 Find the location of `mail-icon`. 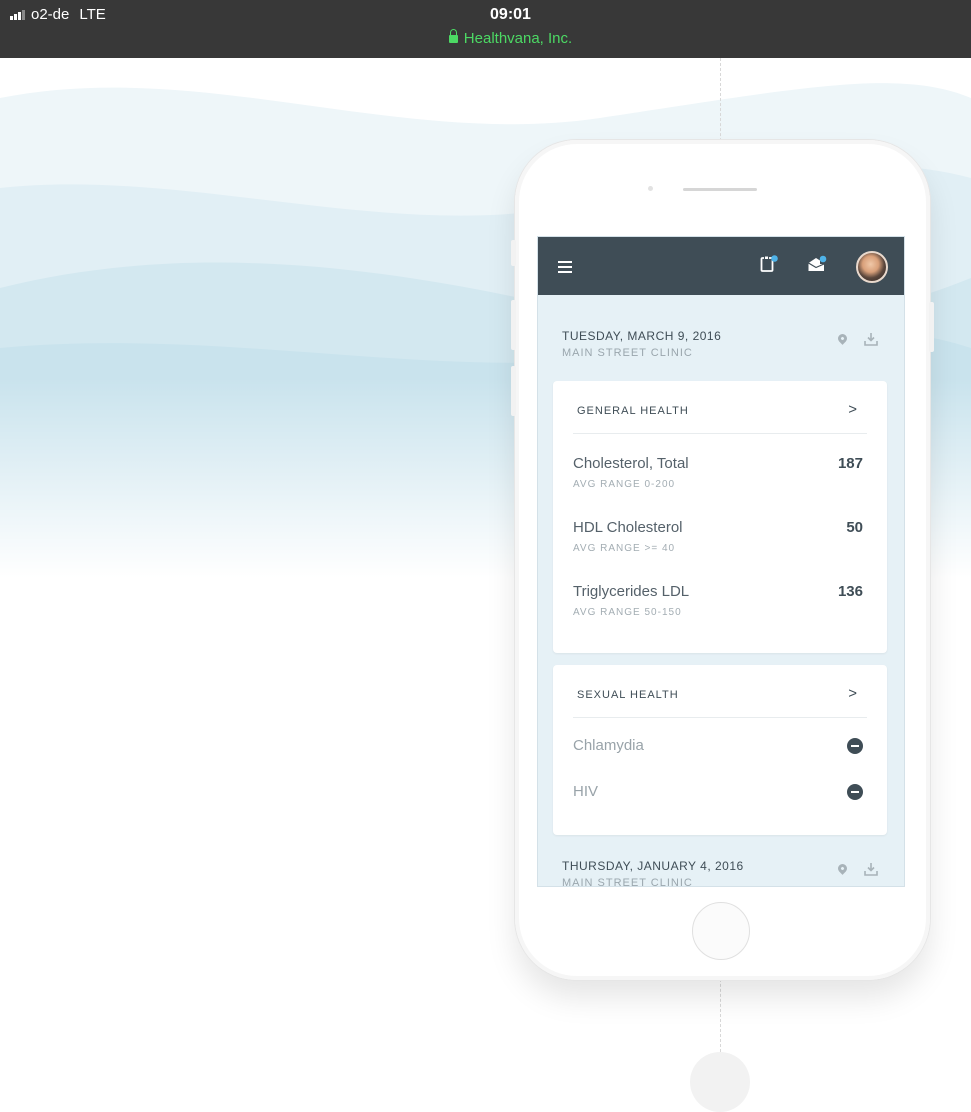

mail-icon is located at coordinates (817, 264).